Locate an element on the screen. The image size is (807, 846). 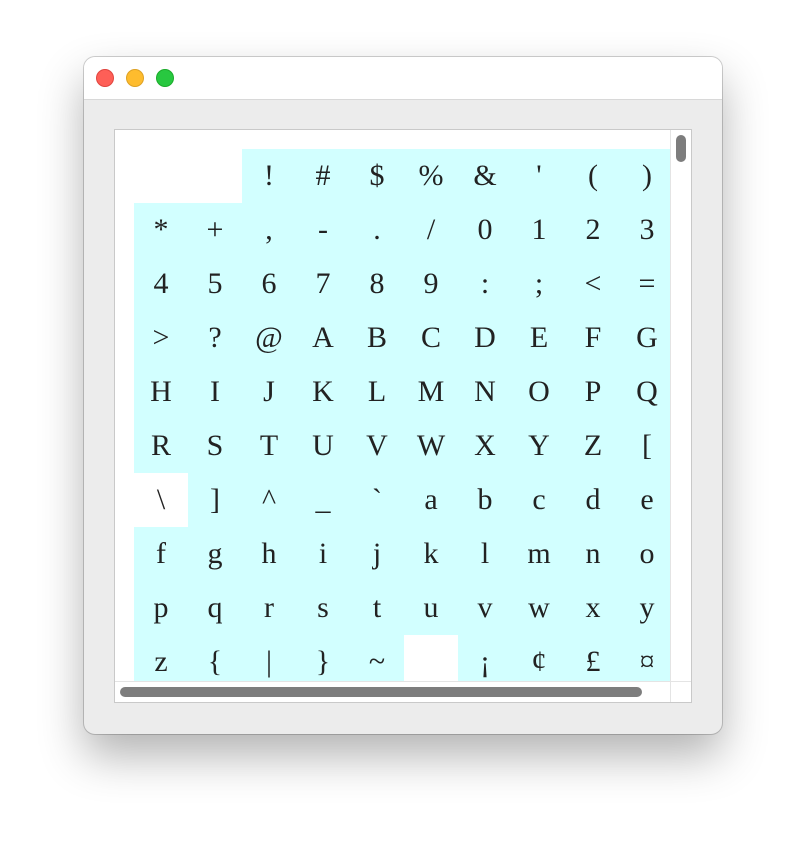
glyph-cell: q is located at coordinates (215, 608).